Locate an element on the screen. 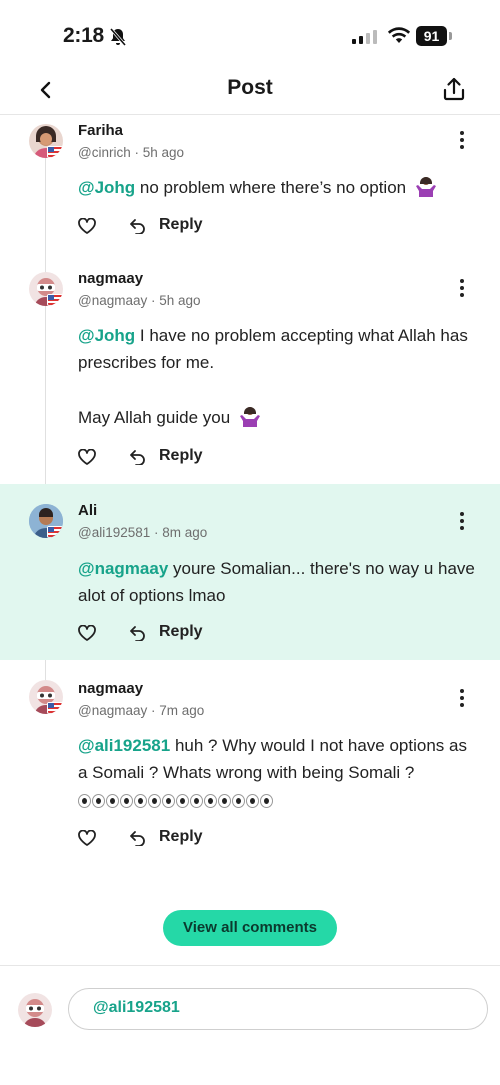 The height and width of the screenshot is (1085, 500). comment-text: May Allah guide you is located at coordinates (154, 417).